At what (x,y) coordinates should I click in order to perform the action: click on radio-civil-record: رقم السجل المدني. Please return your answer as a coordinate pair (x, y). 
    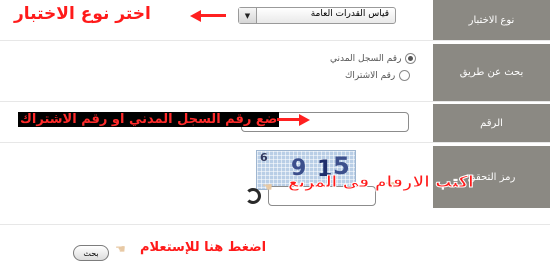
    Looking at the image, I should click on (373, 58).